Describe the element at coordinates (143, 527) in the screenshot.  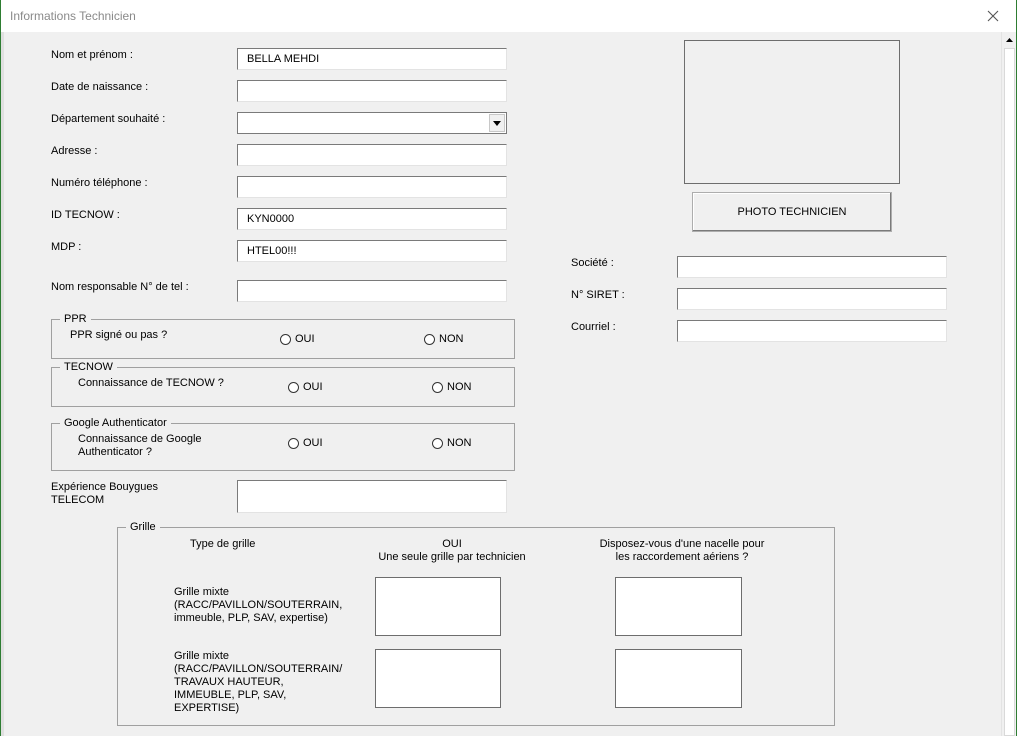
I see `grille-title: Grille` at that location.